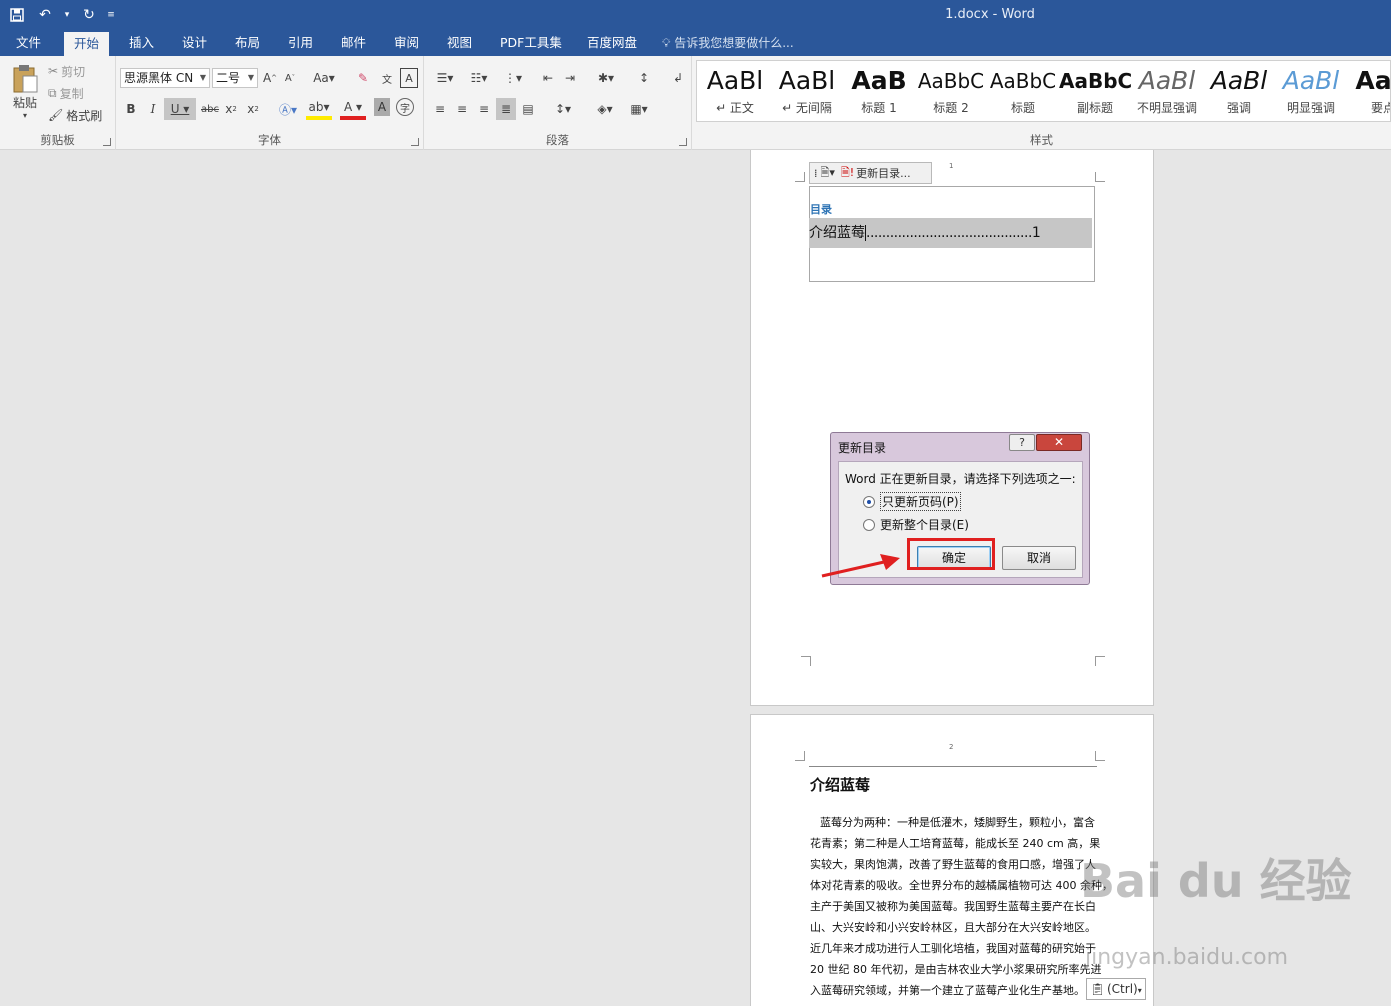  I want to click on distributed-icon: ▤, so click(528, 109).